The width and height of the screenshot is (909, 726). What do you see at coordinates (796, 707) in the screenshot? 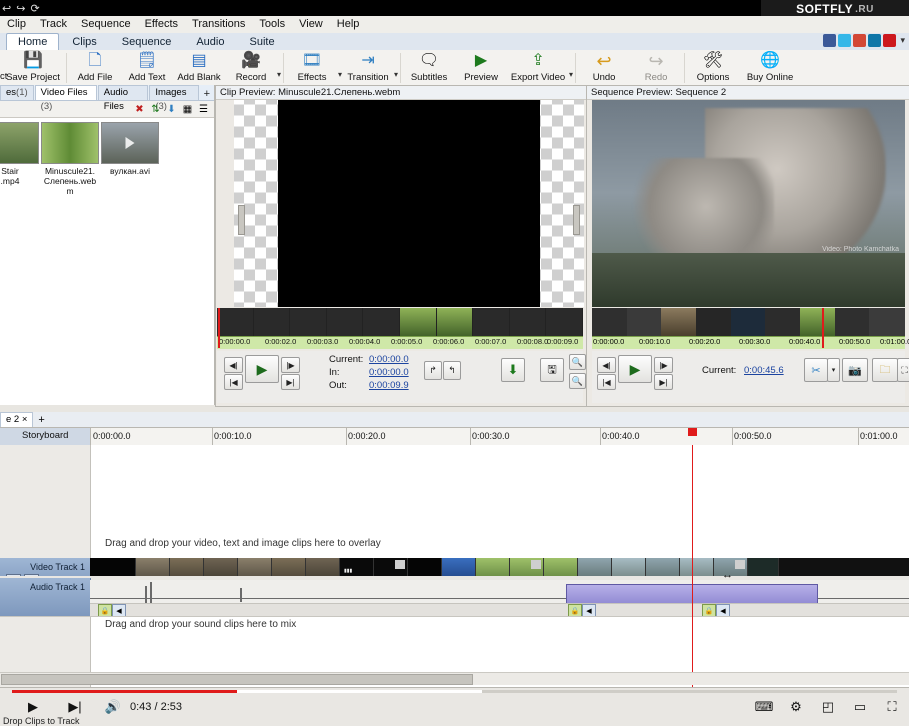
I see `settings-icon: ⚙` at bounding box center [796, 707].